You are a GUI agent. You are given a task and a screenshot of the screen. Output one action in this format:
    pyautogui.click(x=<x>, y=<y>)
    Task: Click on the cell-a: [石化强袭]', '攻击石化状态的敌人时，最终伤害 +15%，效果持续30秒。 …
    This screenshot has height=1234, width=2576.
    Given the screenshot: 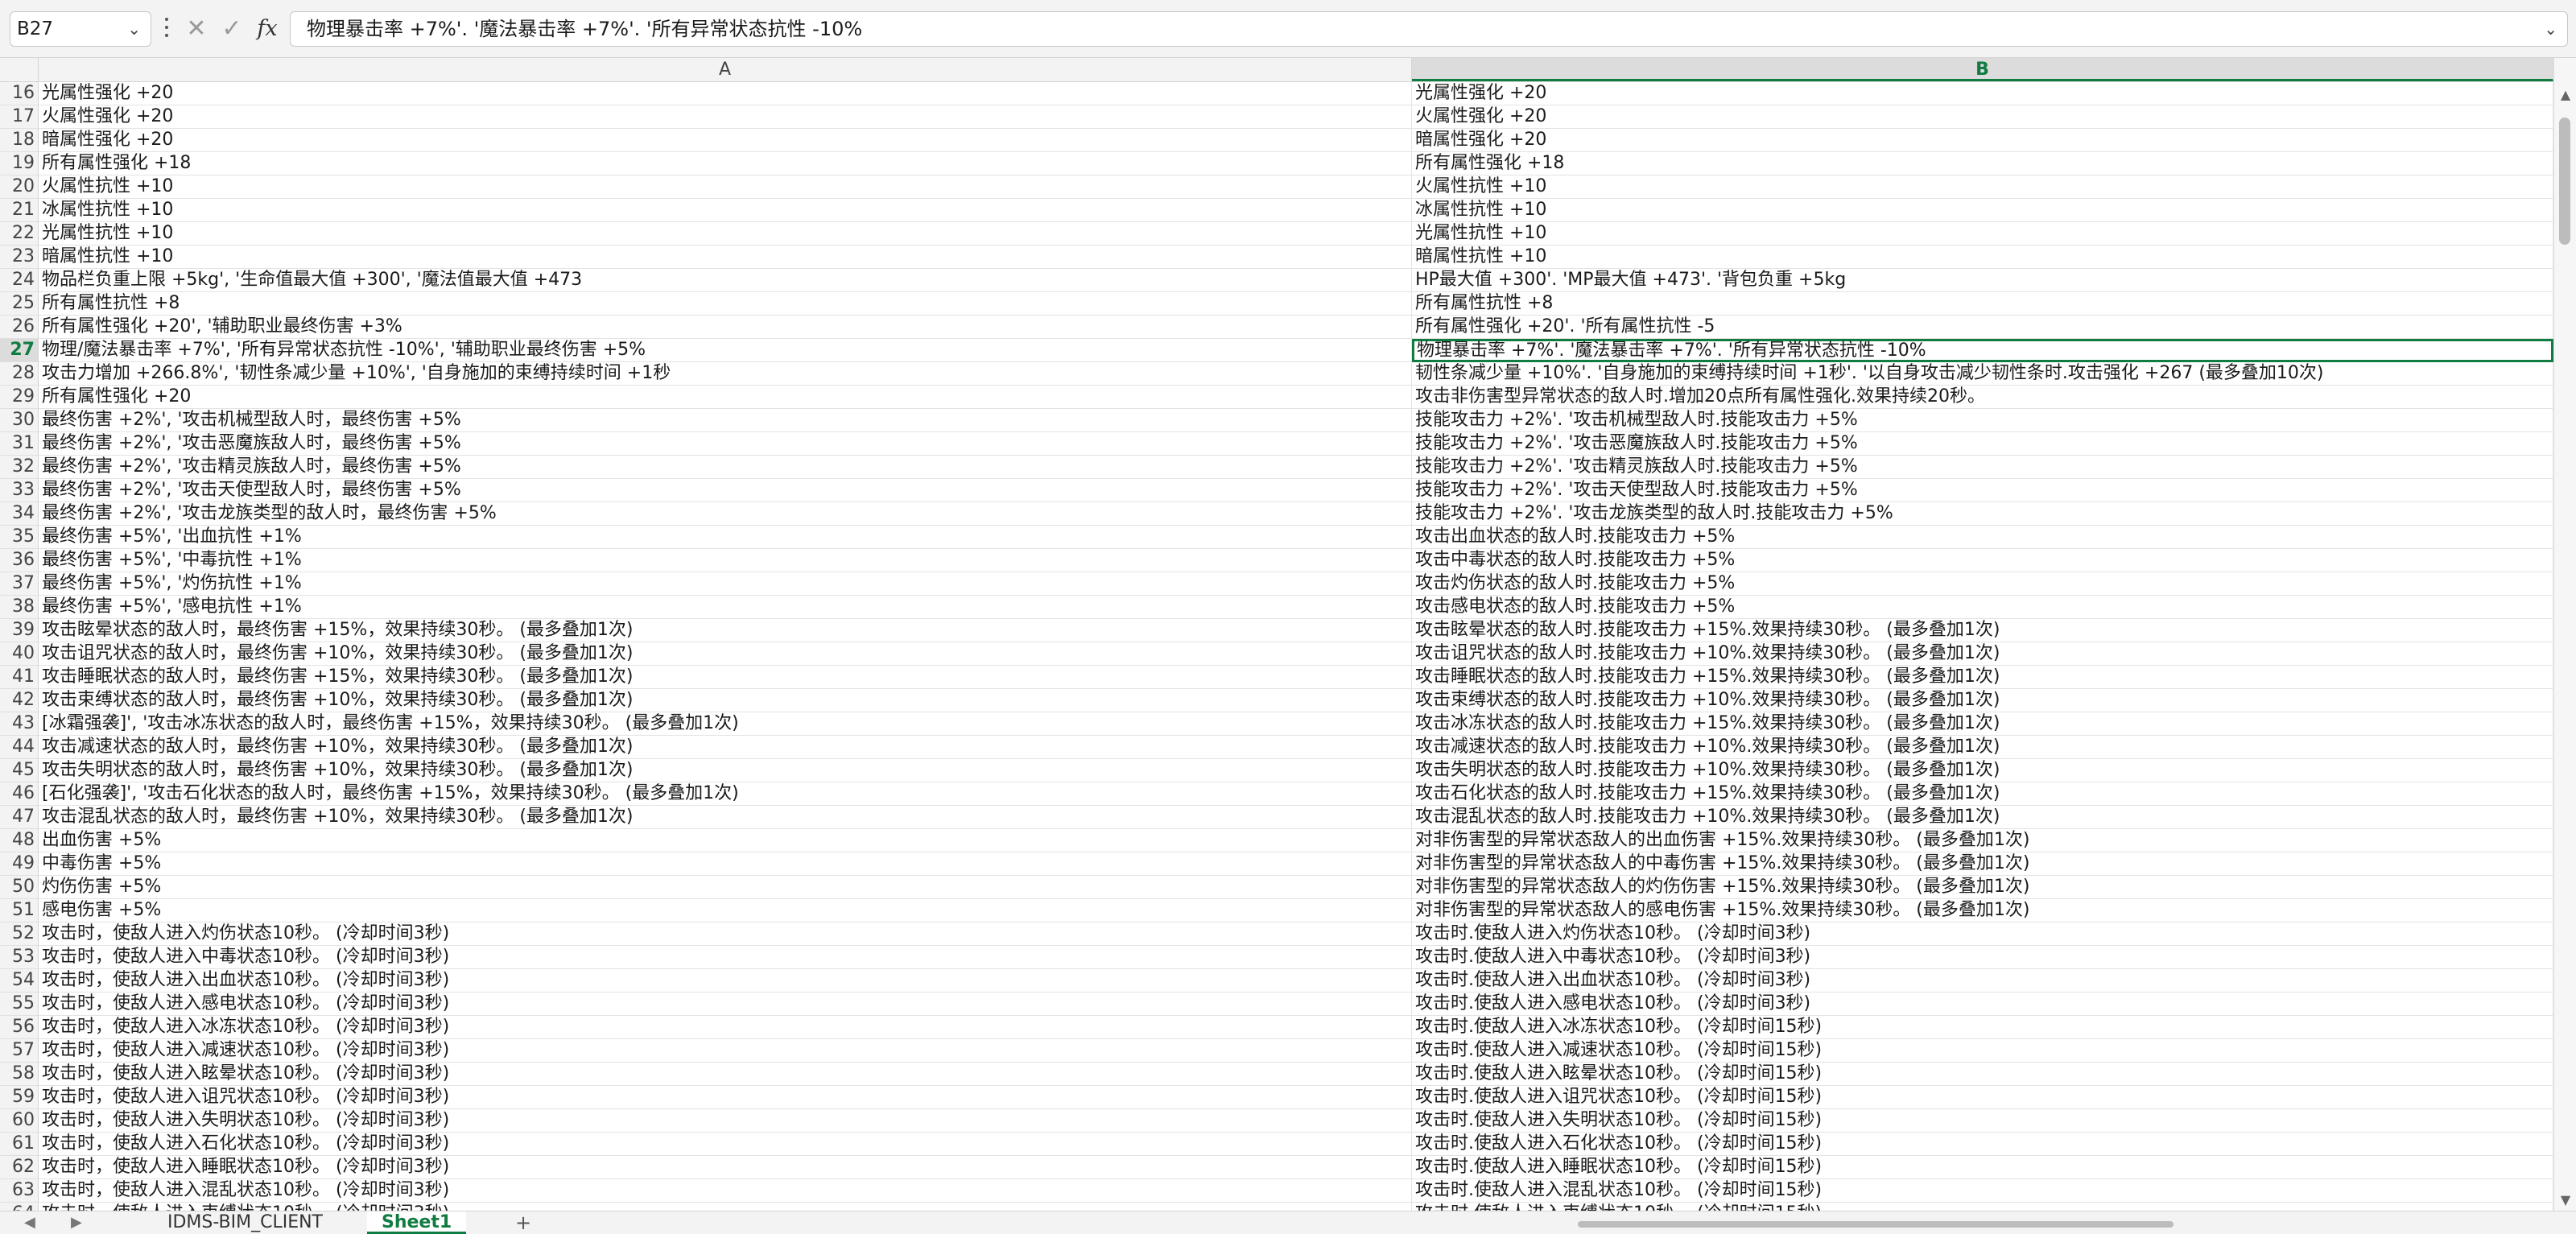 What is the action you would take?
    pyautogui.click(x=725, y=794)
    